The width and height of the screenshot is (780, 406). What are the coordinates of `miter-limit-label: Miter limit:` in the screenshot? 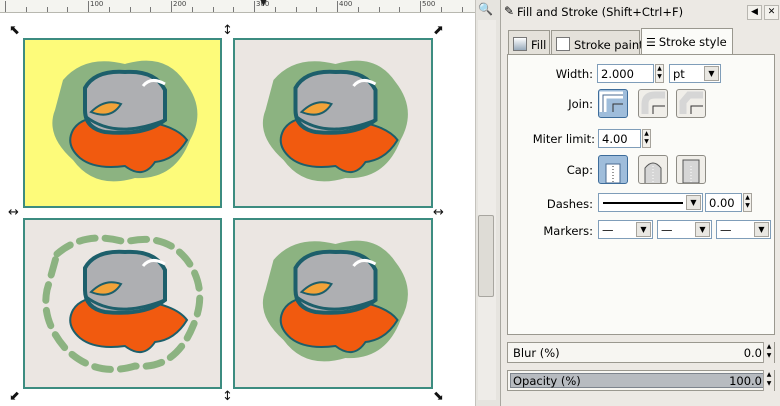 It's located at (563, 139).